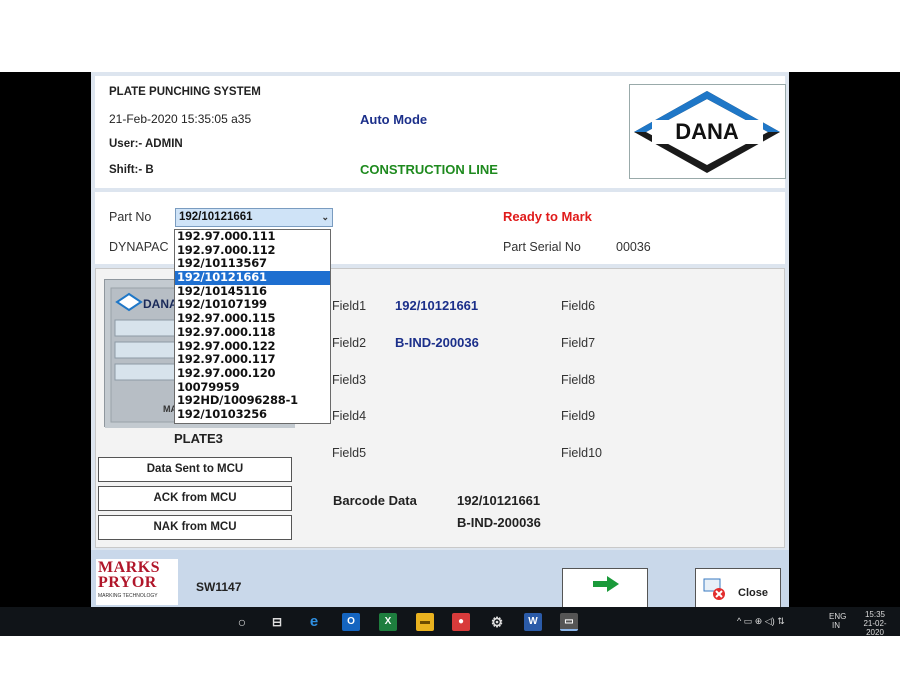  What do you see at coordinates (761, 621) in the screenshot?
I see `tray-icons: ^ ▭ ⊕ ◁) ⇅` at bounding box center [761, 621].